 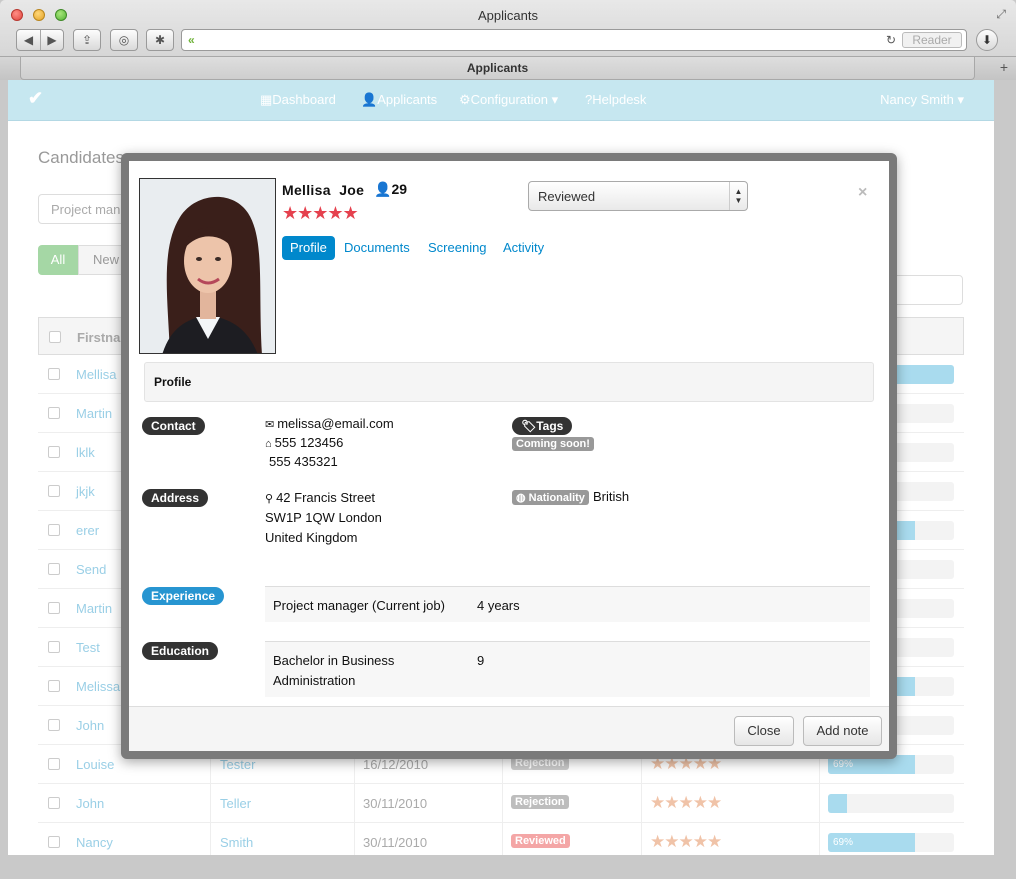 What do you see at coordinates (383, 189) in the screenshot?
I see `user-icon: 👤` at bounding box center [383, 189].